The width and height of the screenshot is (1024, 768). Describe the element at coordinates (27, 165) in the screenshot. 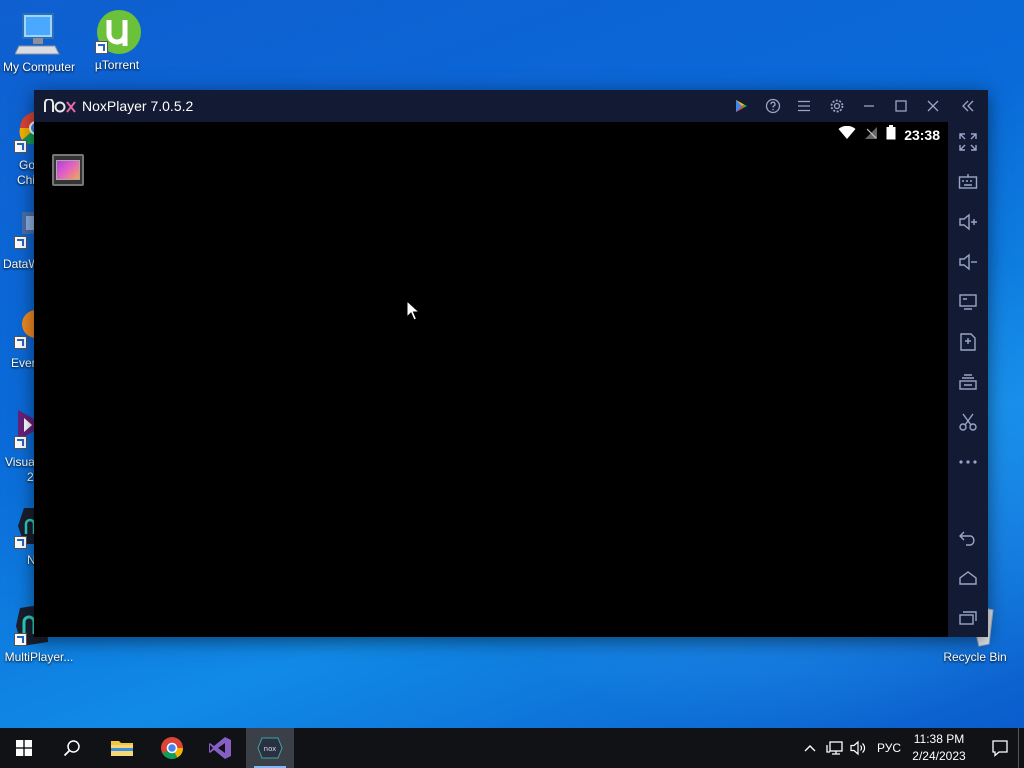

I see `desktop-icon-label: Go` at that location.